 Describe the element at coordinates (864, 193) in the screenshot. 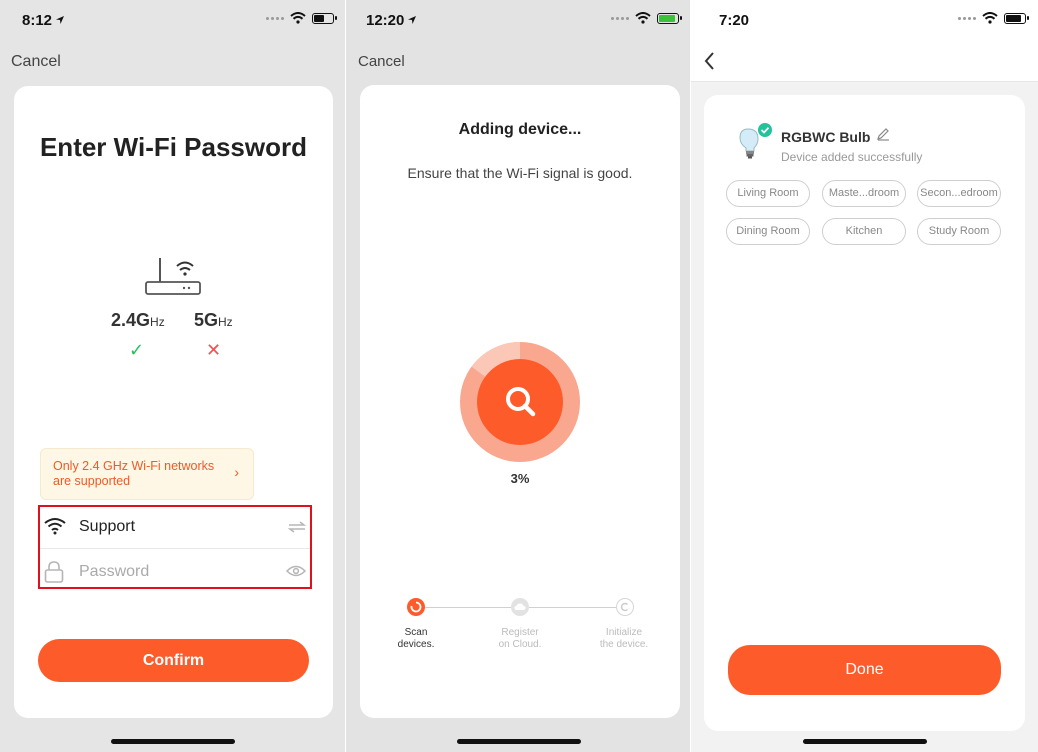

I see `room-chip-master-bedroom: Maste...droom` at that location.